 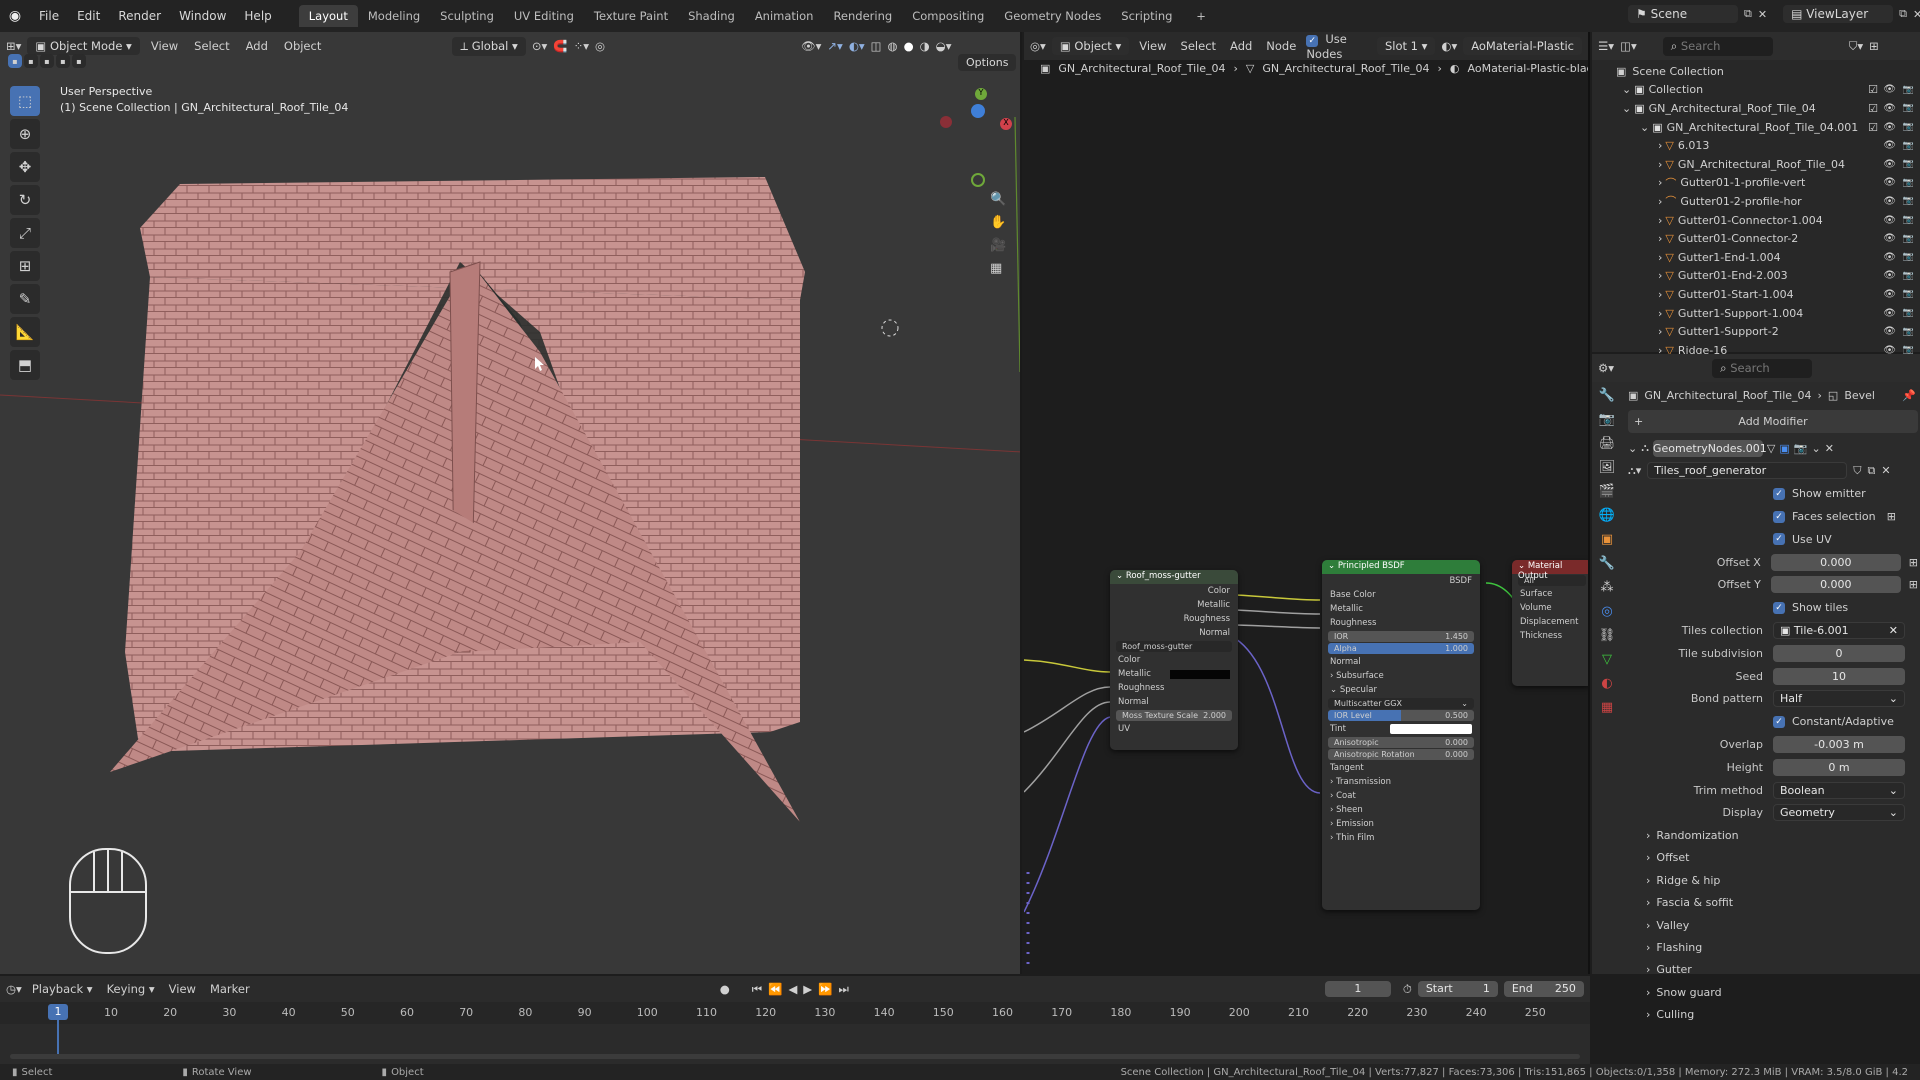 What do you see at coordinates (394, 16) in the screenshot?
I see `tab-modeling: Modeling` at bounding box center [394, 16].